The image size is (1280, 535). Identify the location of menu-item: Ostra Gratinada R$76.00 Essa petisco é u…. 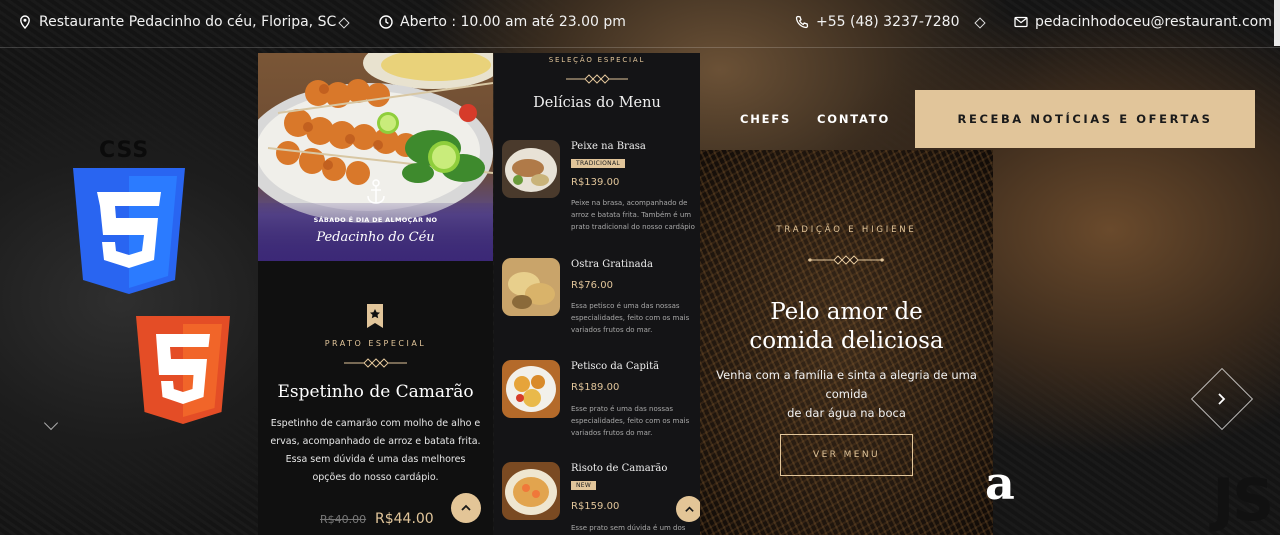
(601, 303).